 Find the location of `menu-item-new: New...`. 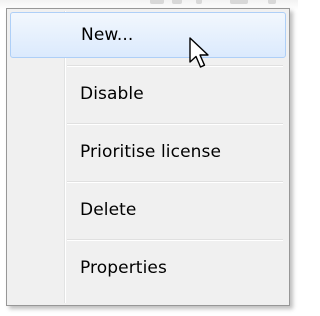

menu-item-new: New... is located at coordinates (148, 35).